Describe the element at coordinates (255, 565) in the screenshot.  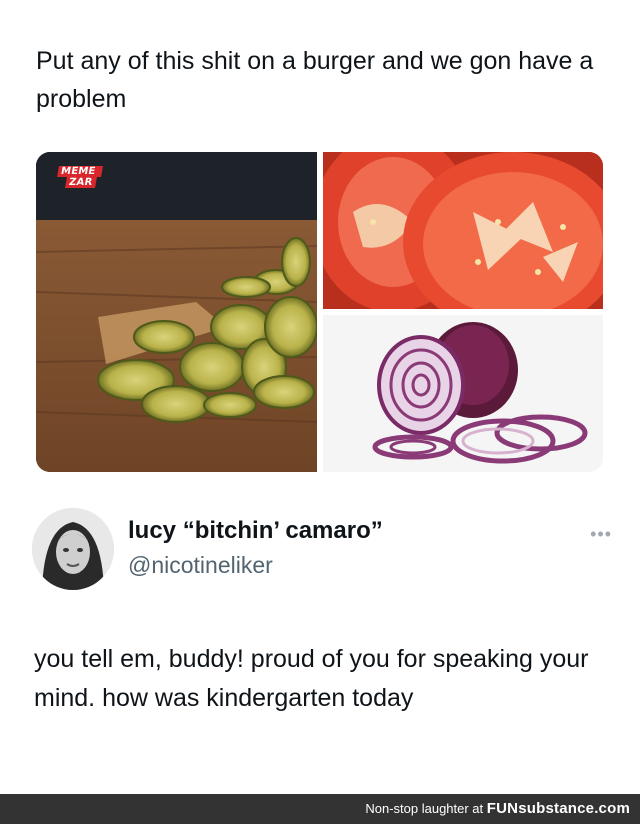
I see `handle: @nicotineliker` at that location.